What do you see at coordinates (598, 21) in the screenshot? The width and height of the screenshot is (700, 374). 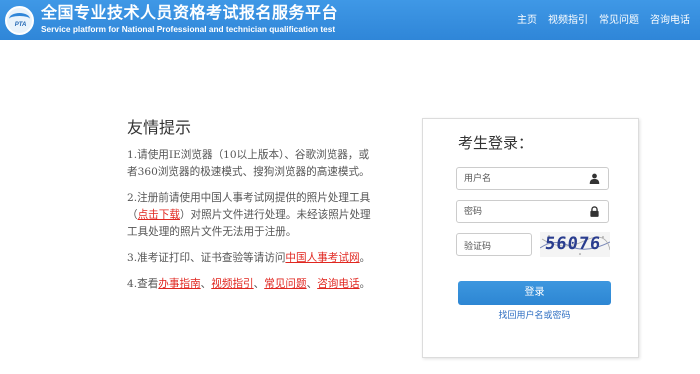 I see `top-nav: 主页 视频指引 常见问题 咨询电话` at bounding box center [598, 21].